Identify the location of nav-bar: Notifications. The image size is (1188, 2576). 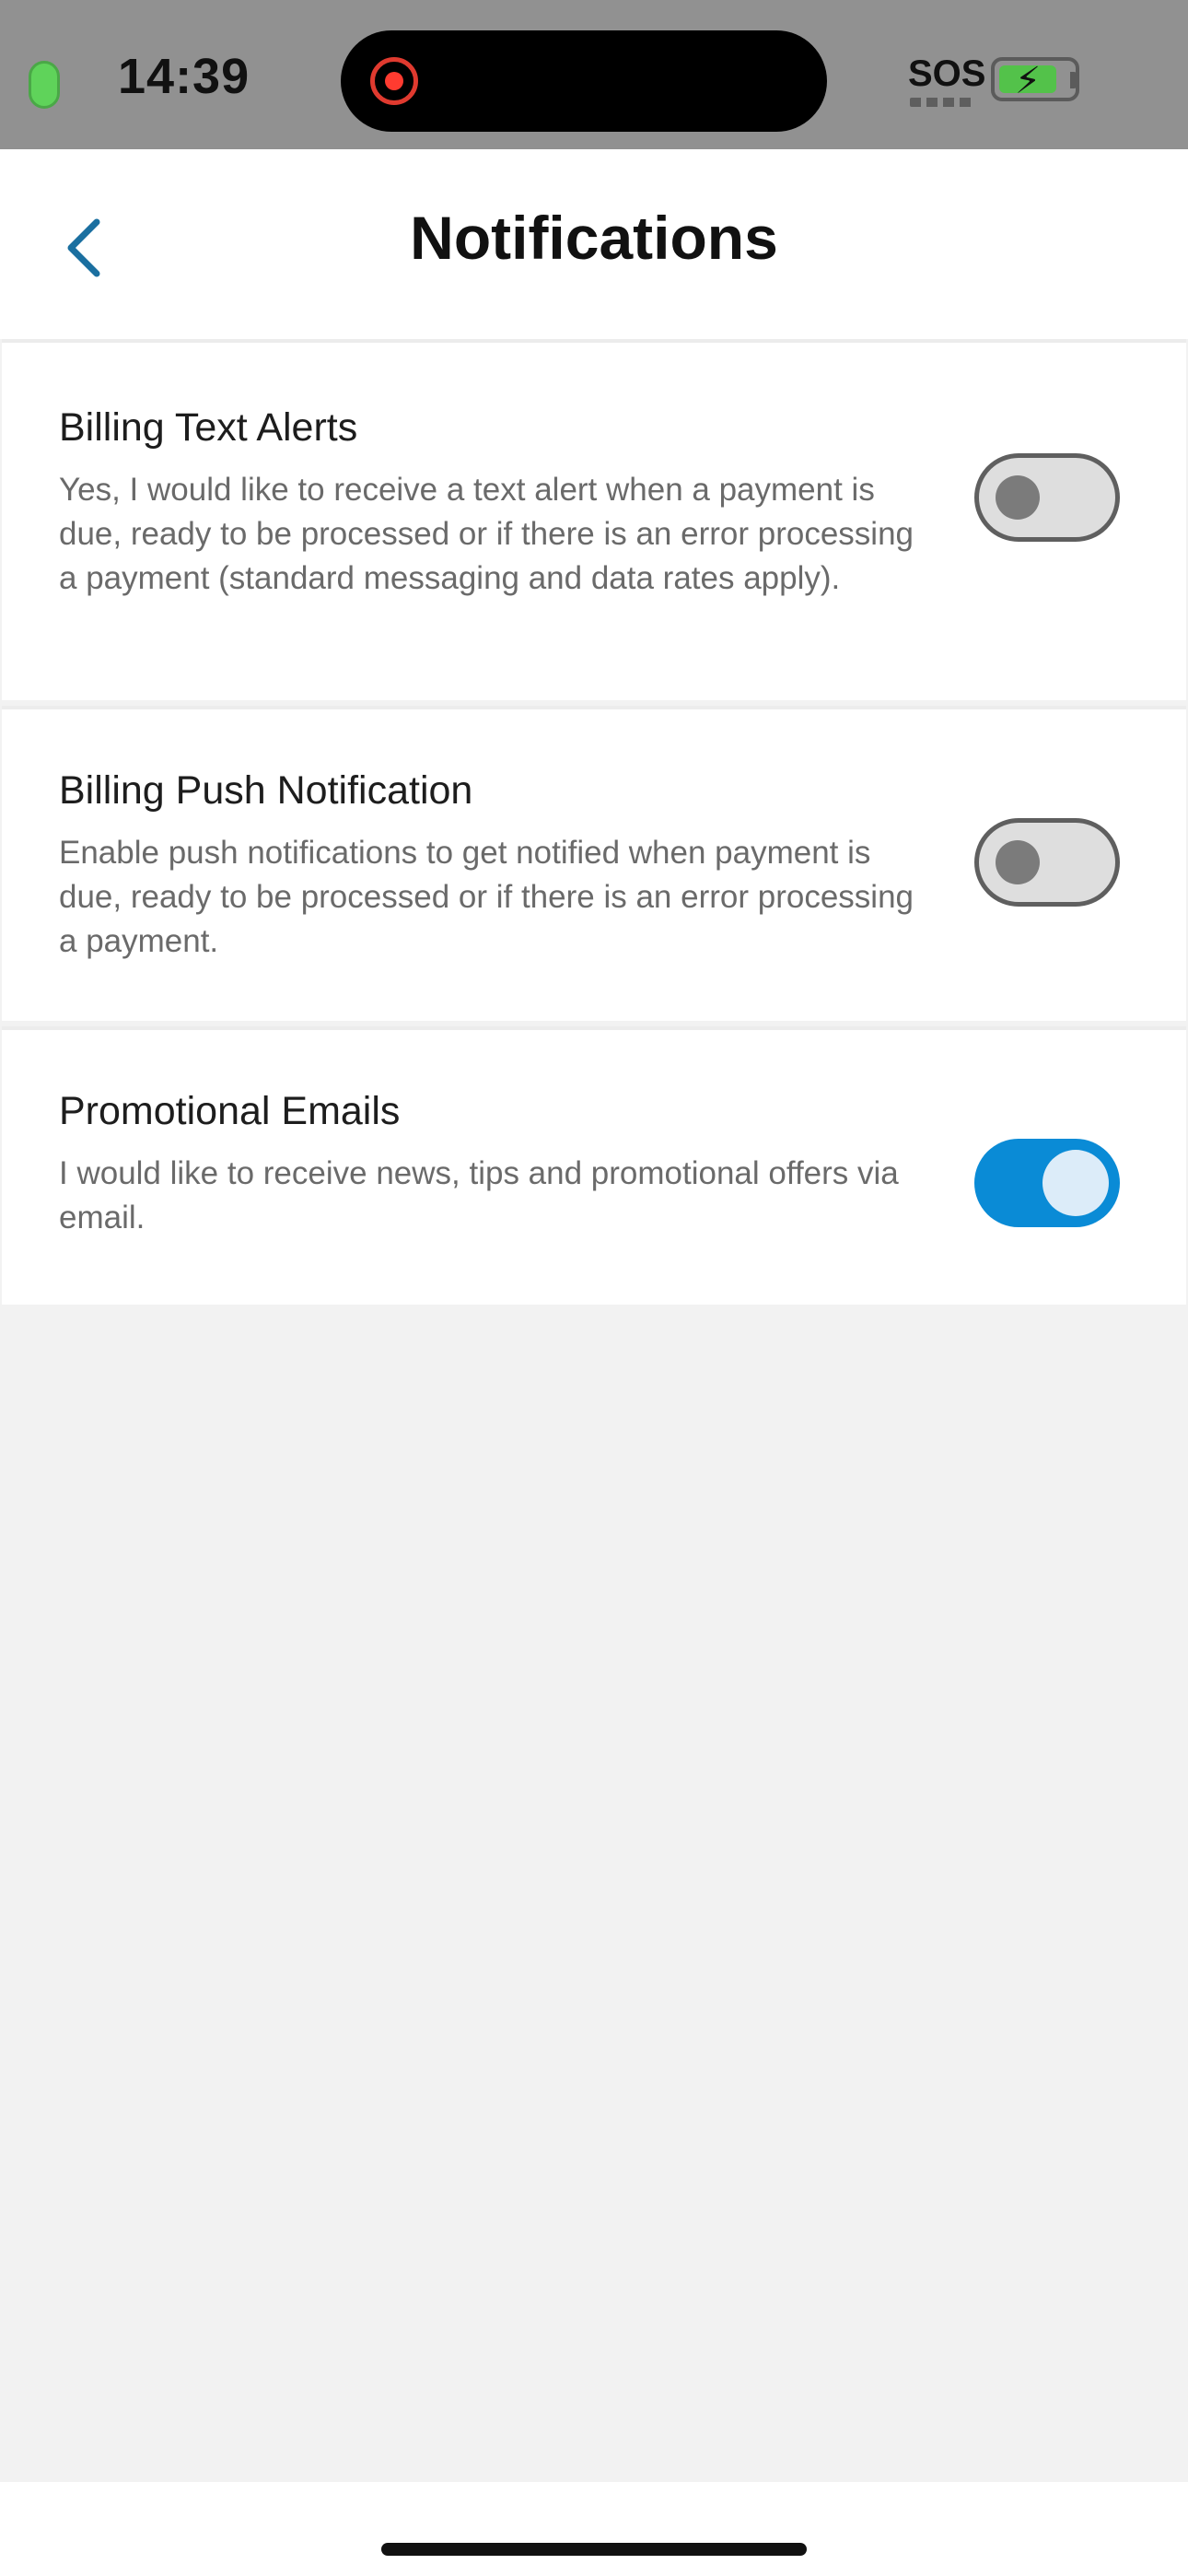
(594, 244).